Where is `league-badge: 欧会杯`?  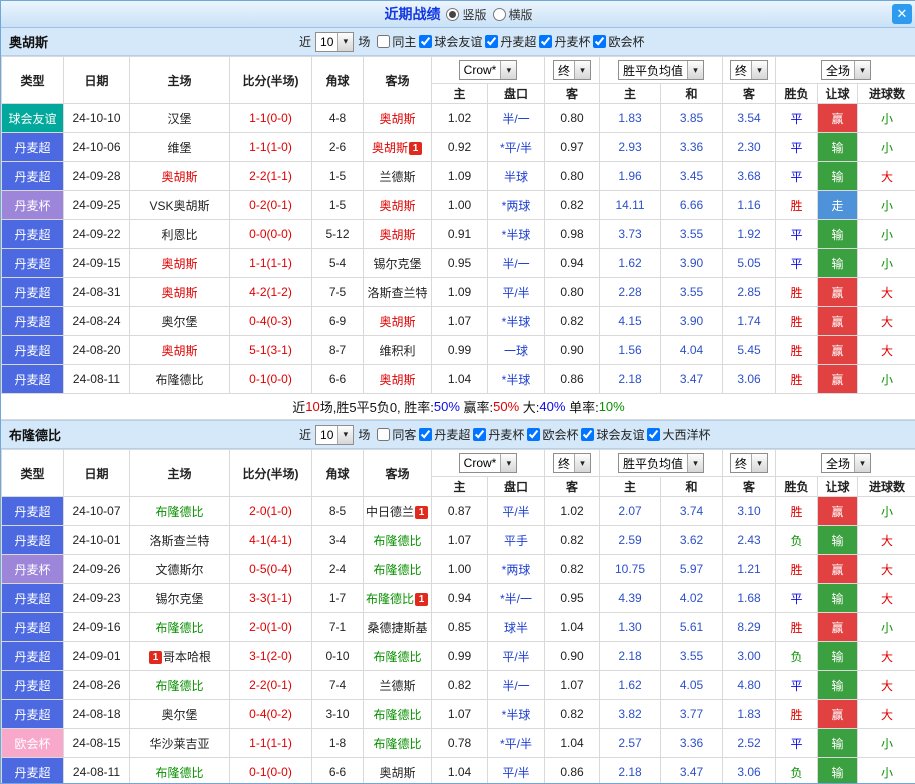
league-badge: 欧会杯 is located at coordinates (33, 743).